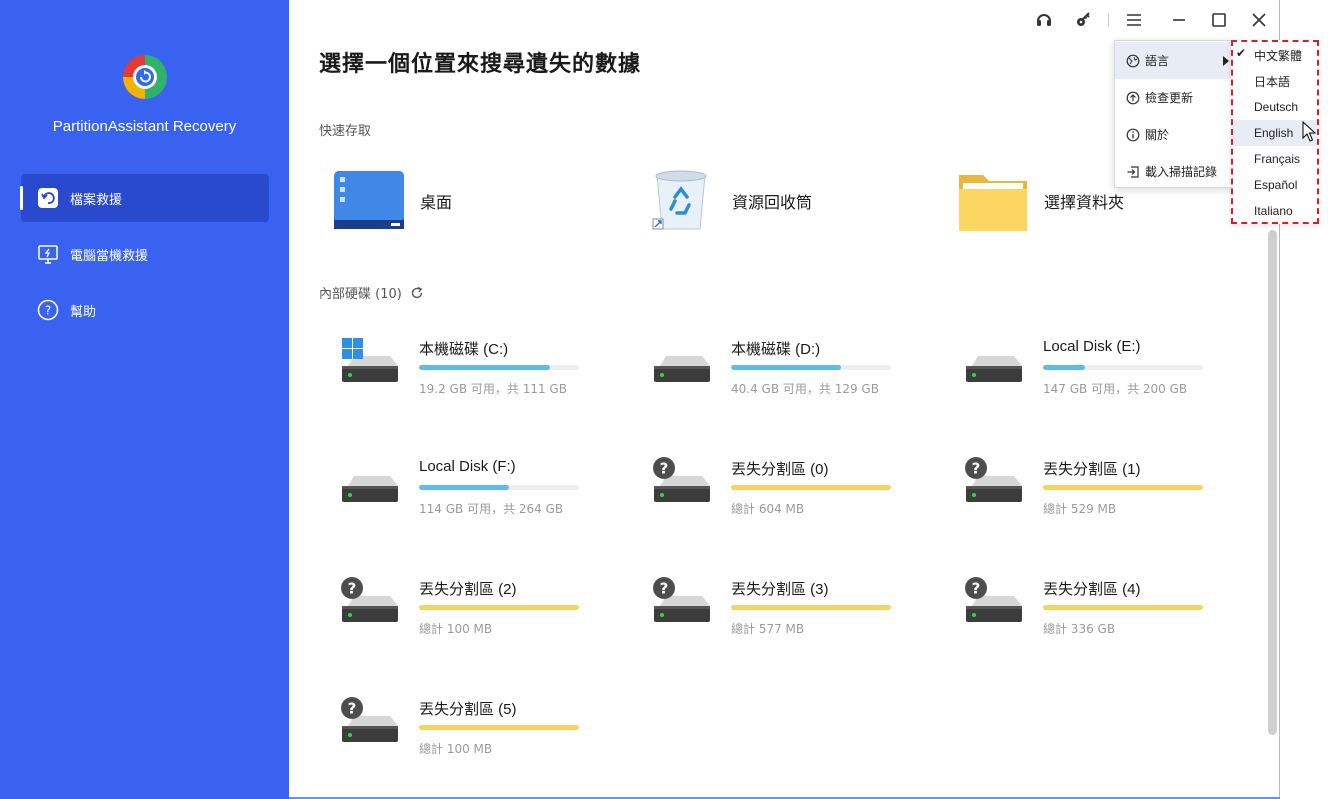  I want to click on quick-item-label: 選擇資料夾, so click(1084, 202).